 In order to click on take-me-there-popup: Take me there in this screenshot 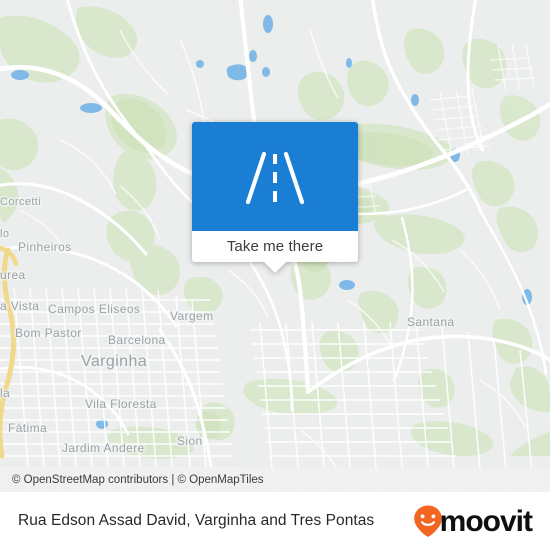, I will do `click(275, 197)`.